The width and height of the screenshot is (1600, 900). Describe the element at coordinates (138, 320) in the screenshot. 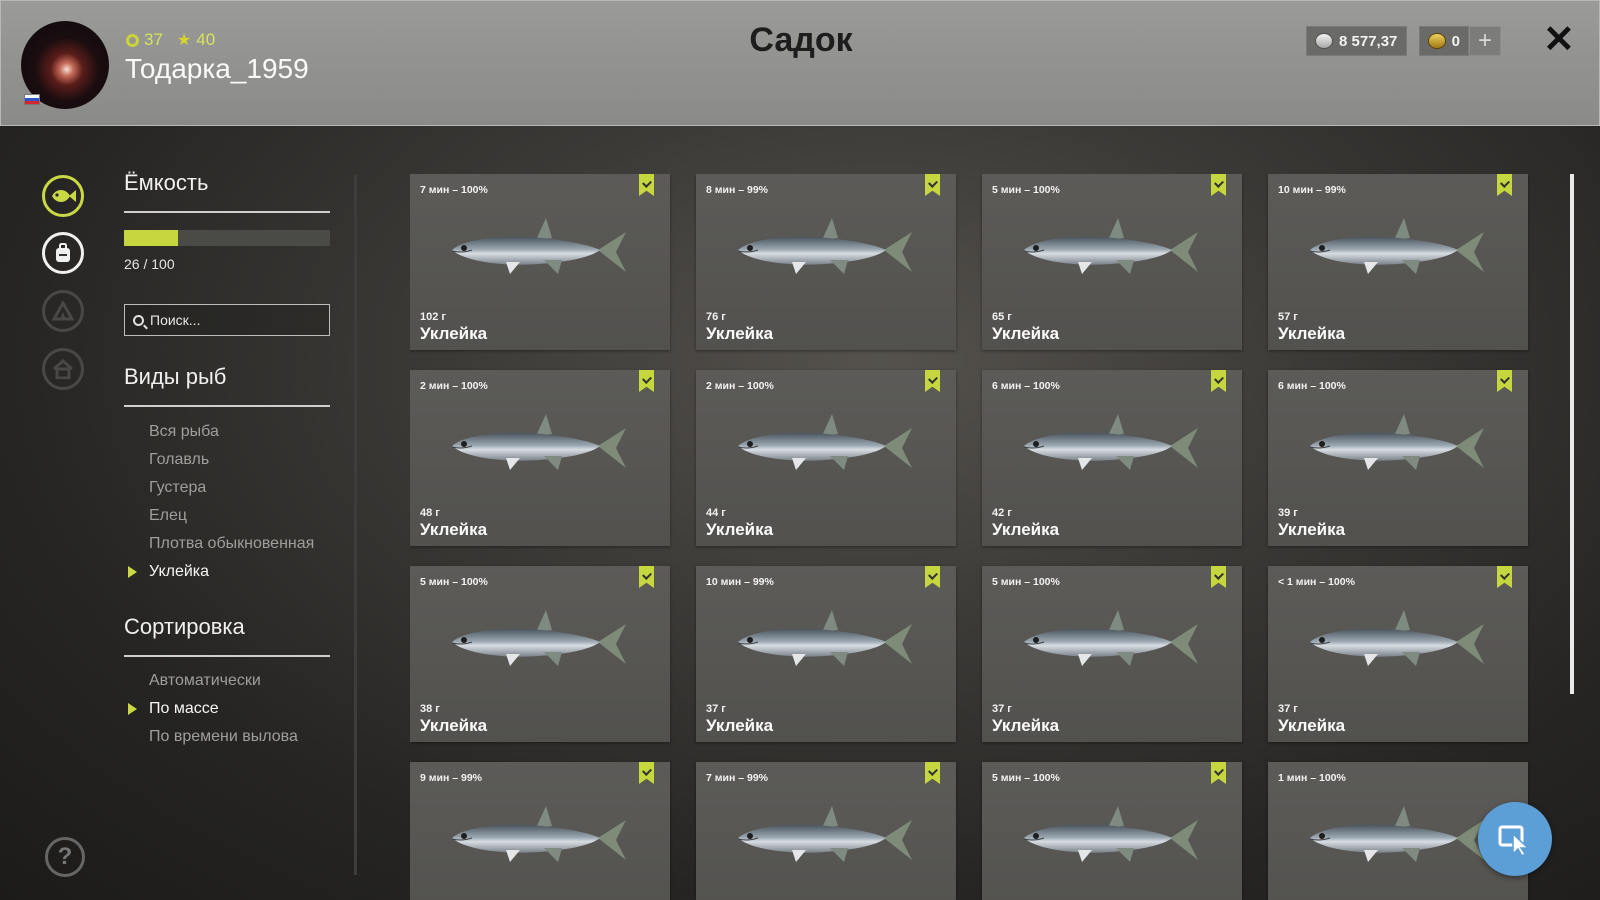

I see `search-icon` at that location.